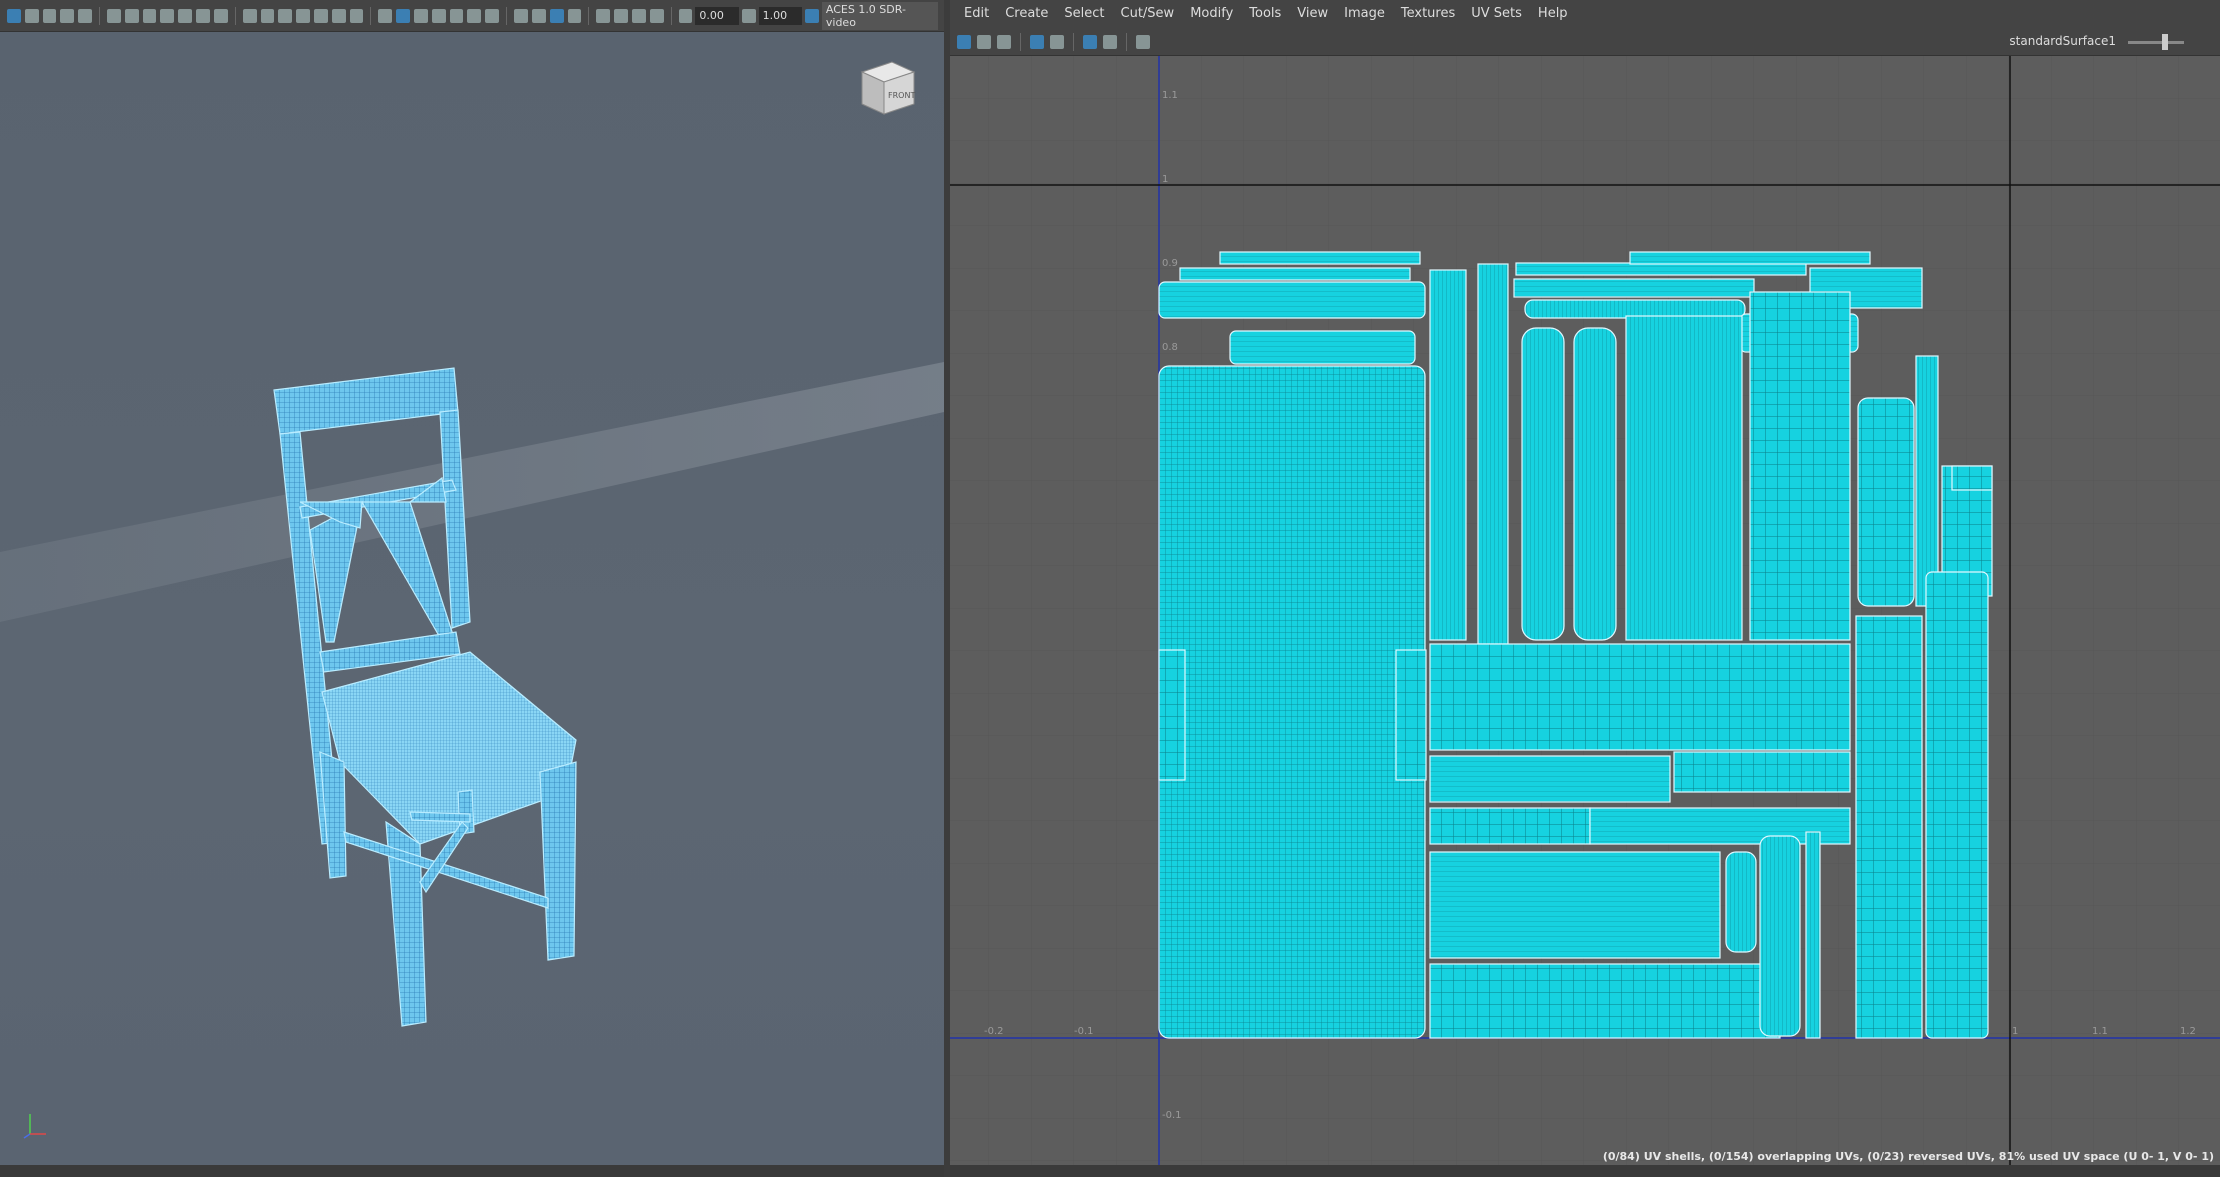 This screenshot has height=1177, width=2220. I want to click on menu-select: Select, so click(1084, 14).